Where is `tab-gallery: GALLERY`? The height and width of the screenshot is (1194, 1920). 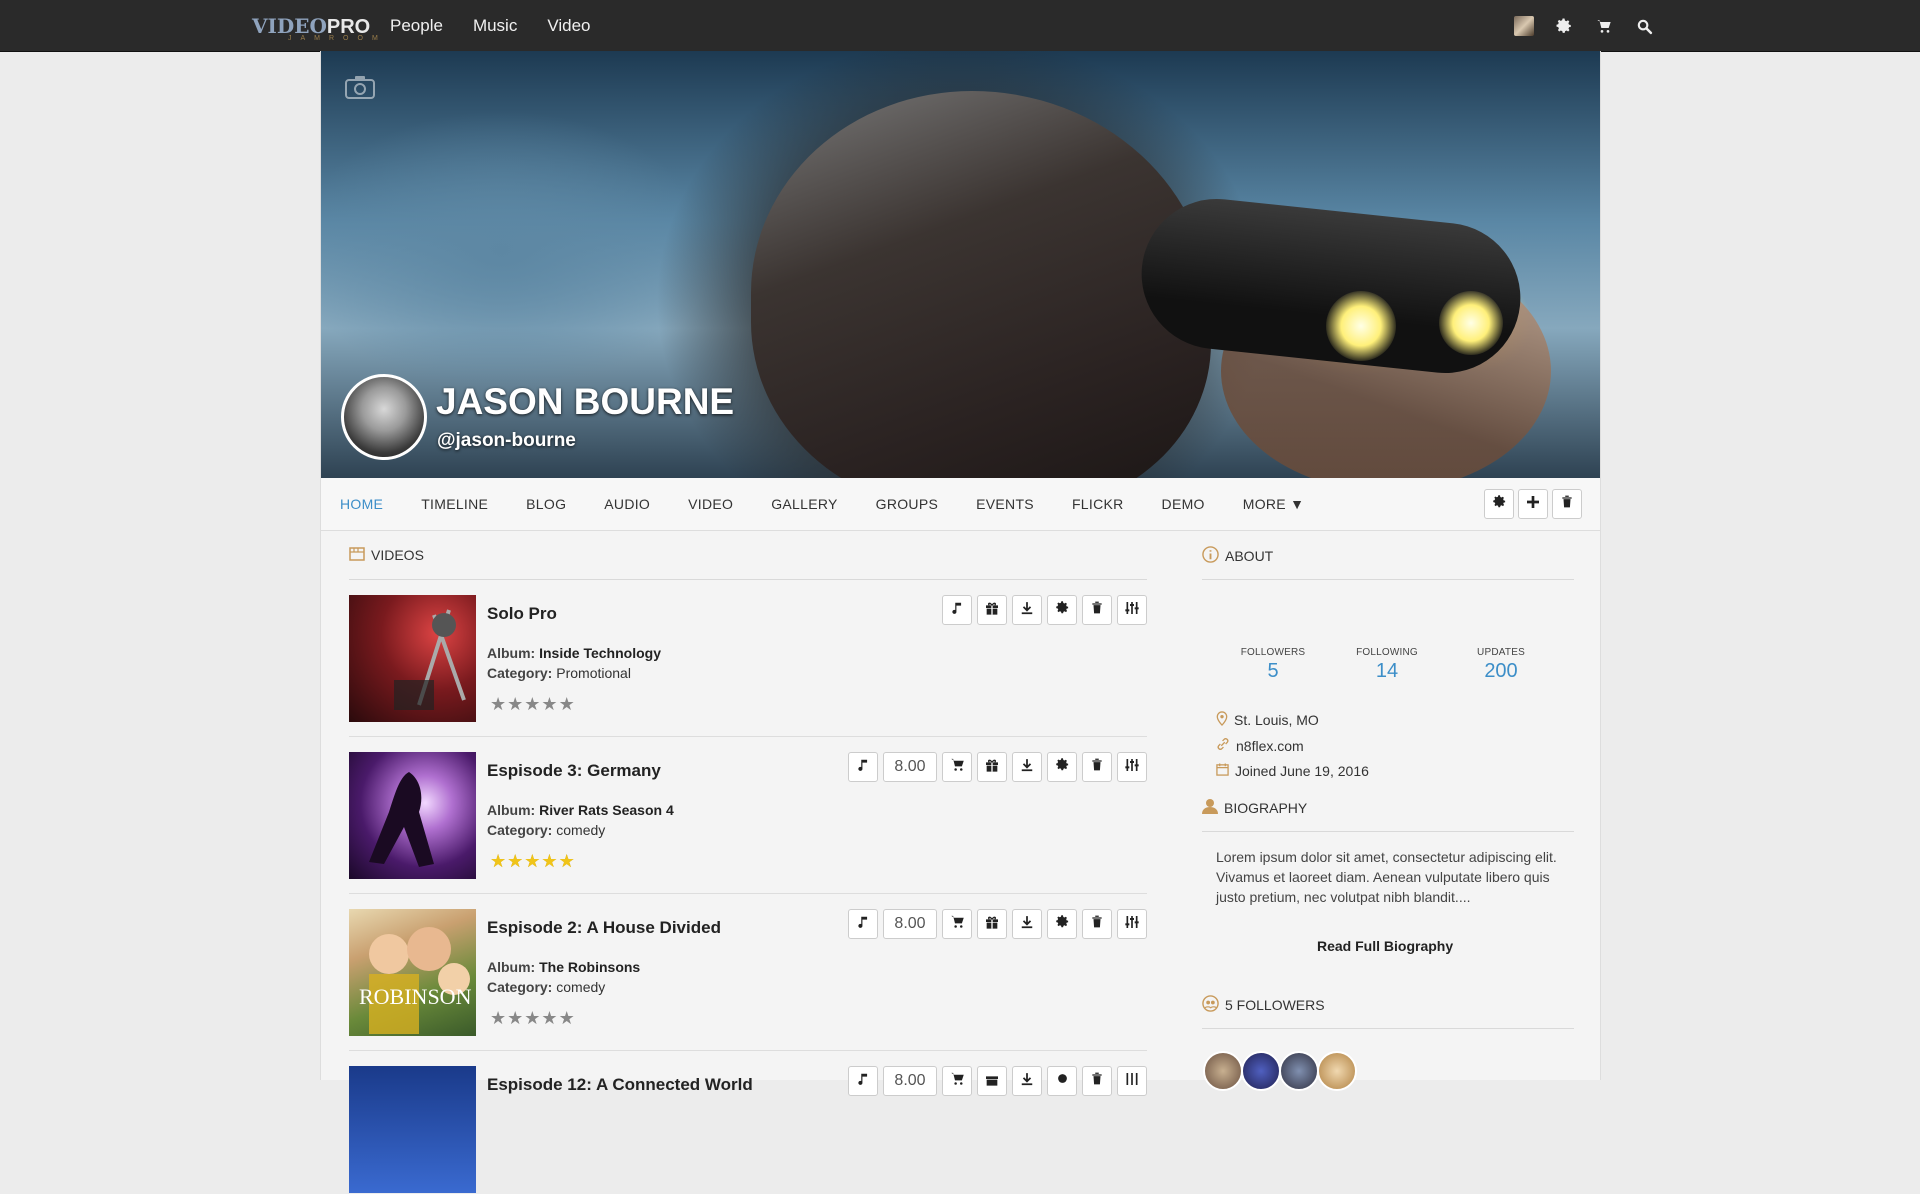
tab-gallery: GALLERY is located at coordinates (804, 504).